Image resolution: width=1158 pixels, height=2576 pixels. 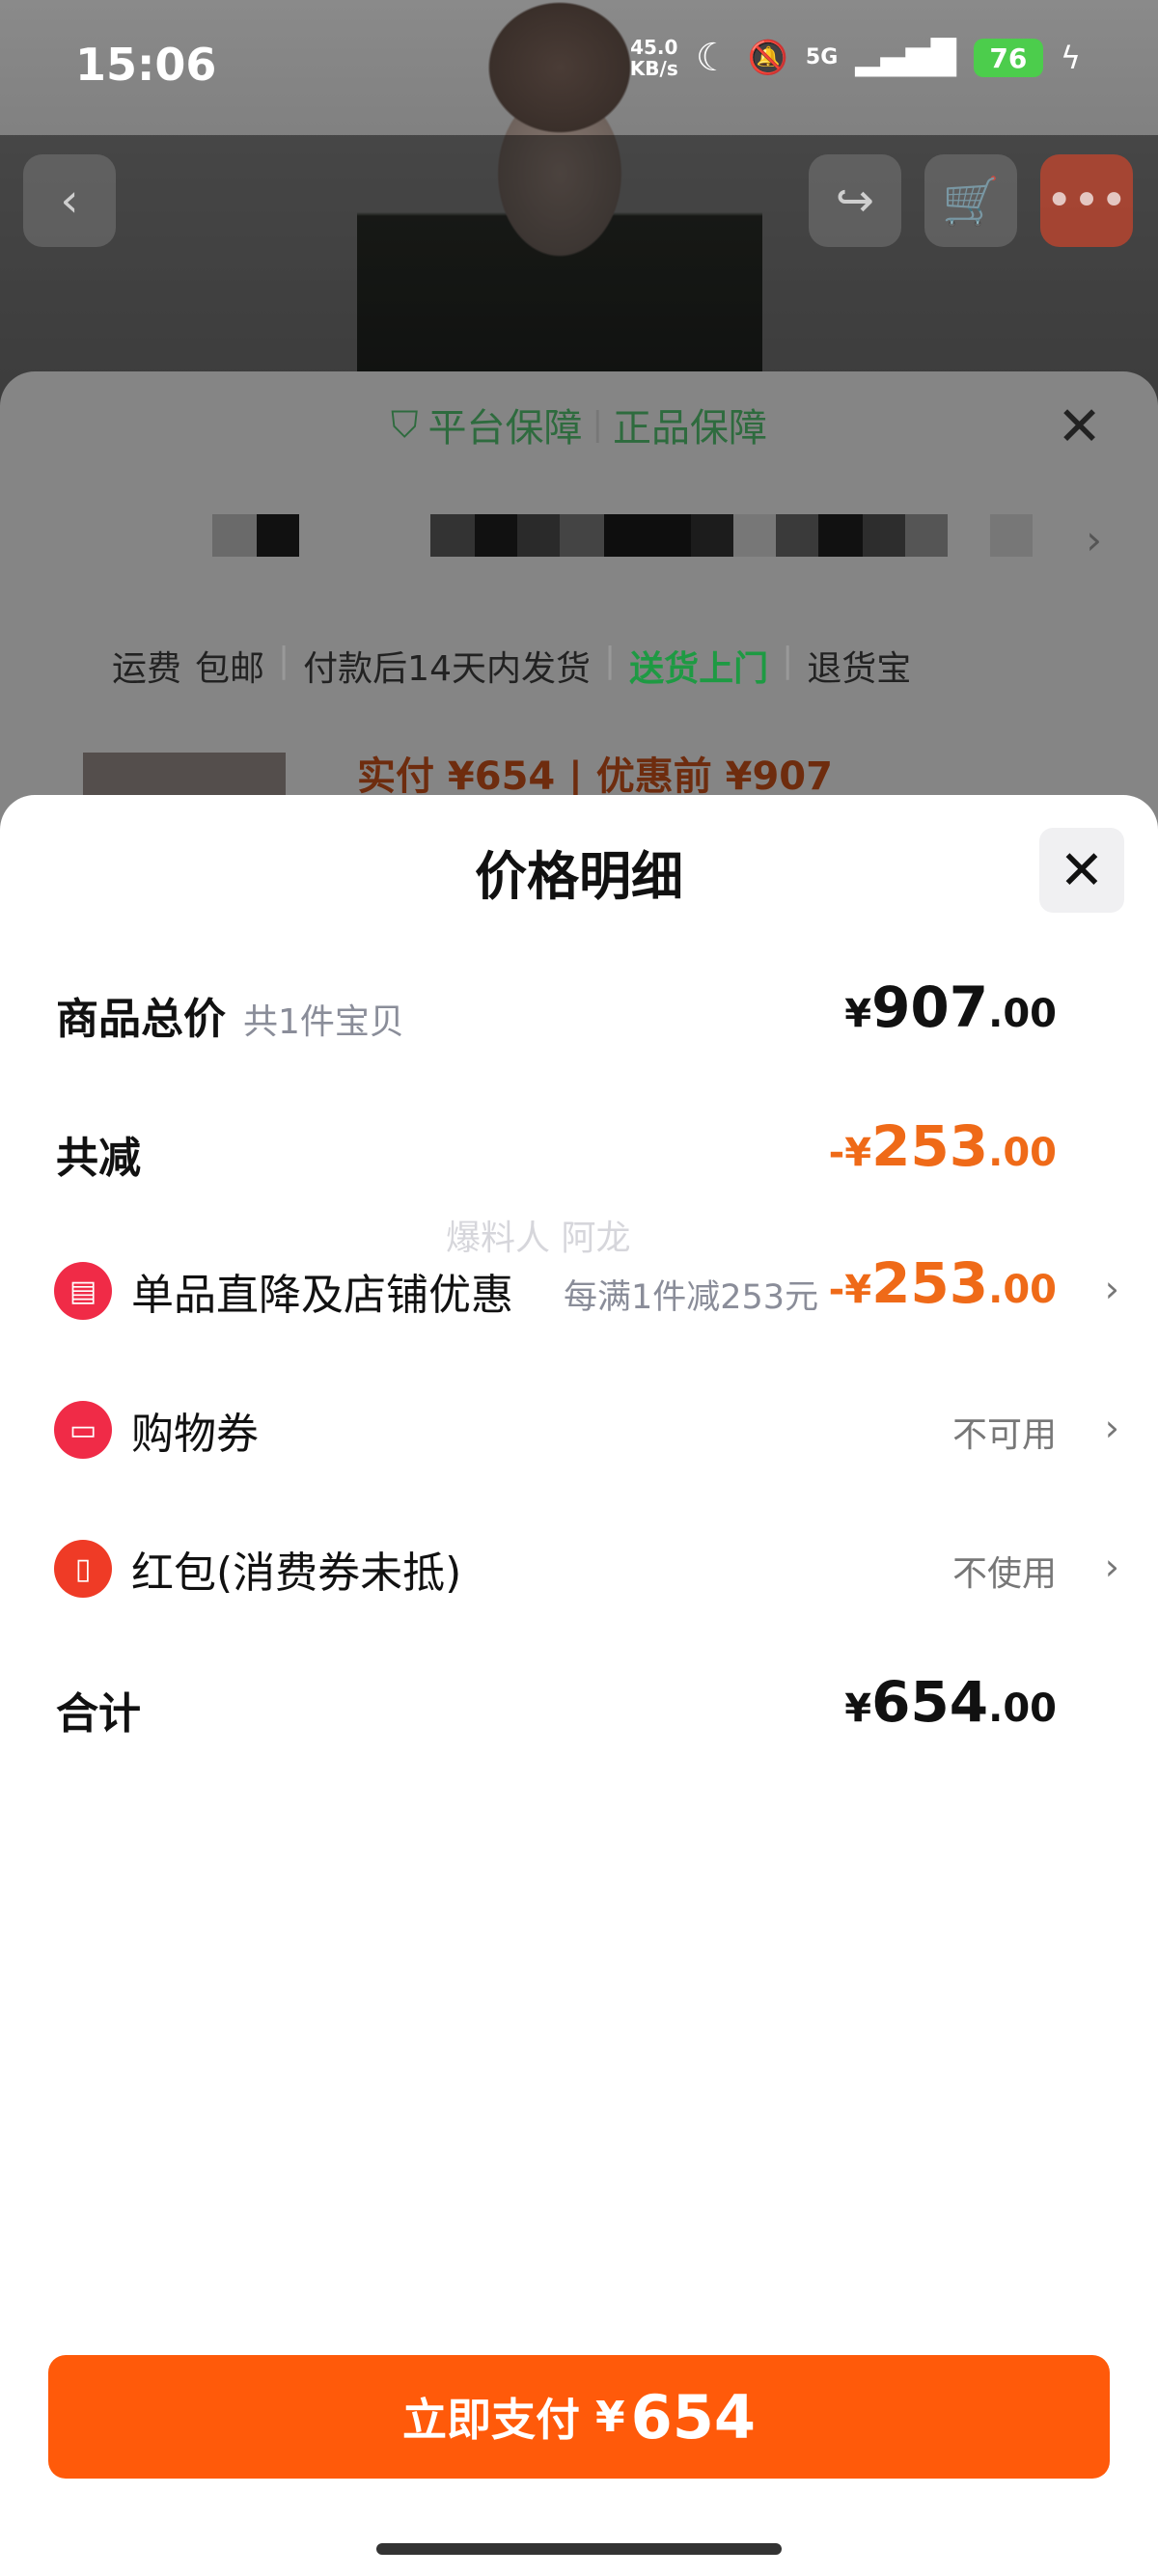 I want to click on pay-amount: 654, so click(x=693, y=2417).